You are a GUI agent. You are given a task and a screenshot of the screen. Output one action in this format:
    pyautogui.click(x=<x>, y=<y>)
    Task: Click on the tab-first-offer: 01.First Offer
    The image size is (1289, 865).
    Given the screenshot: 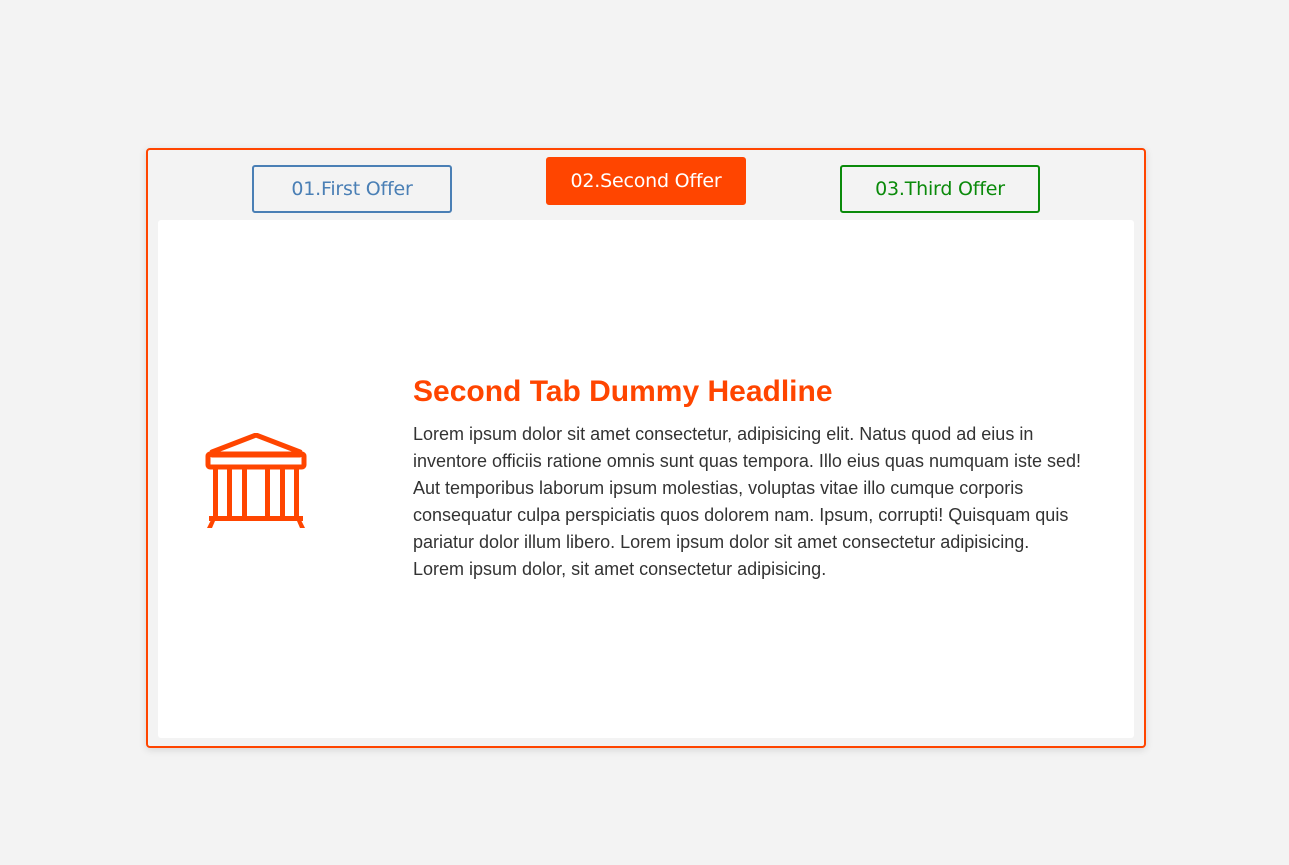 What is the action you would take?
    pyautogui.click(x=352, y=189)
    